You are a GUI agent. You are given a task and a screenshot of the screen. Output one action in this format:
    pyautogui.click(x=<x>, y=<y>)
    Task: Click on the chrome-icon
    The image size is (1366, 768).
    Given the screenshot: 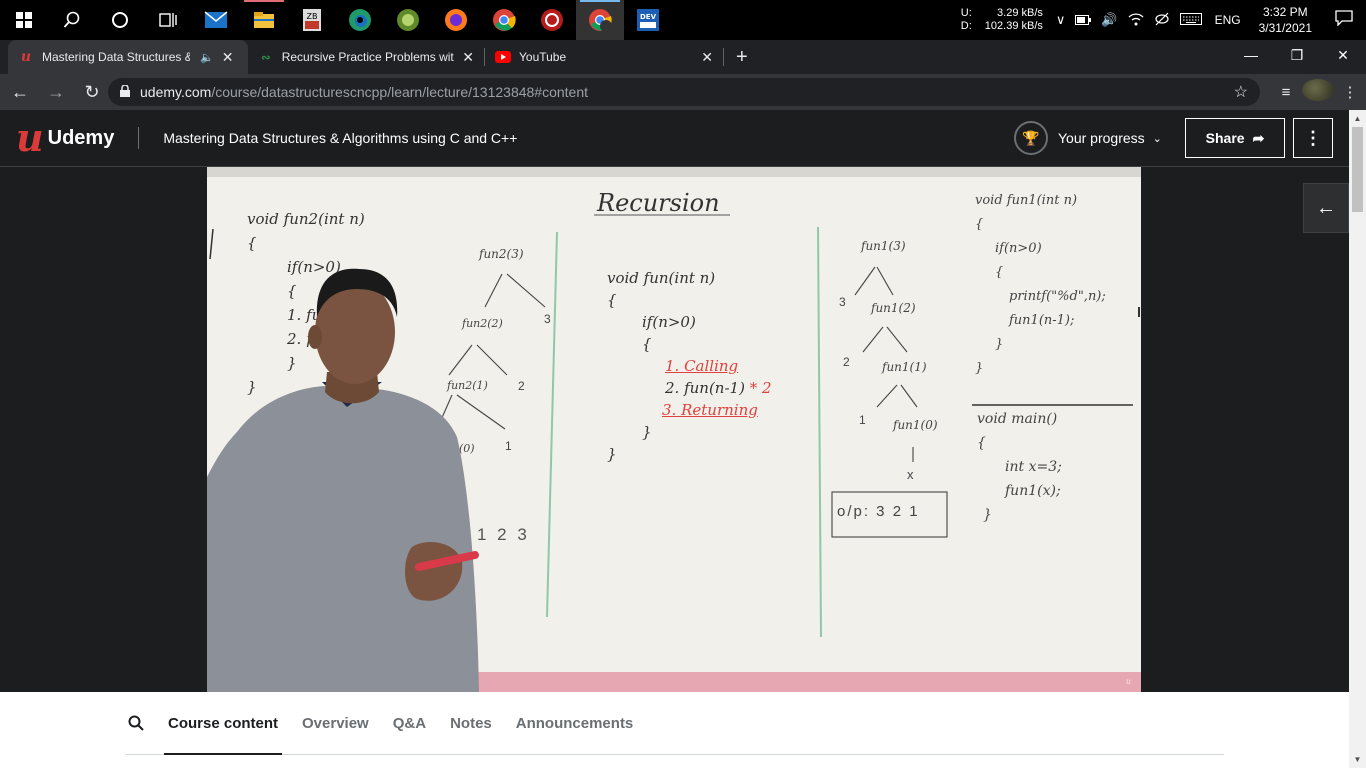 What is the action you would take?
    pyautogui.click(x=504, y=20)
    